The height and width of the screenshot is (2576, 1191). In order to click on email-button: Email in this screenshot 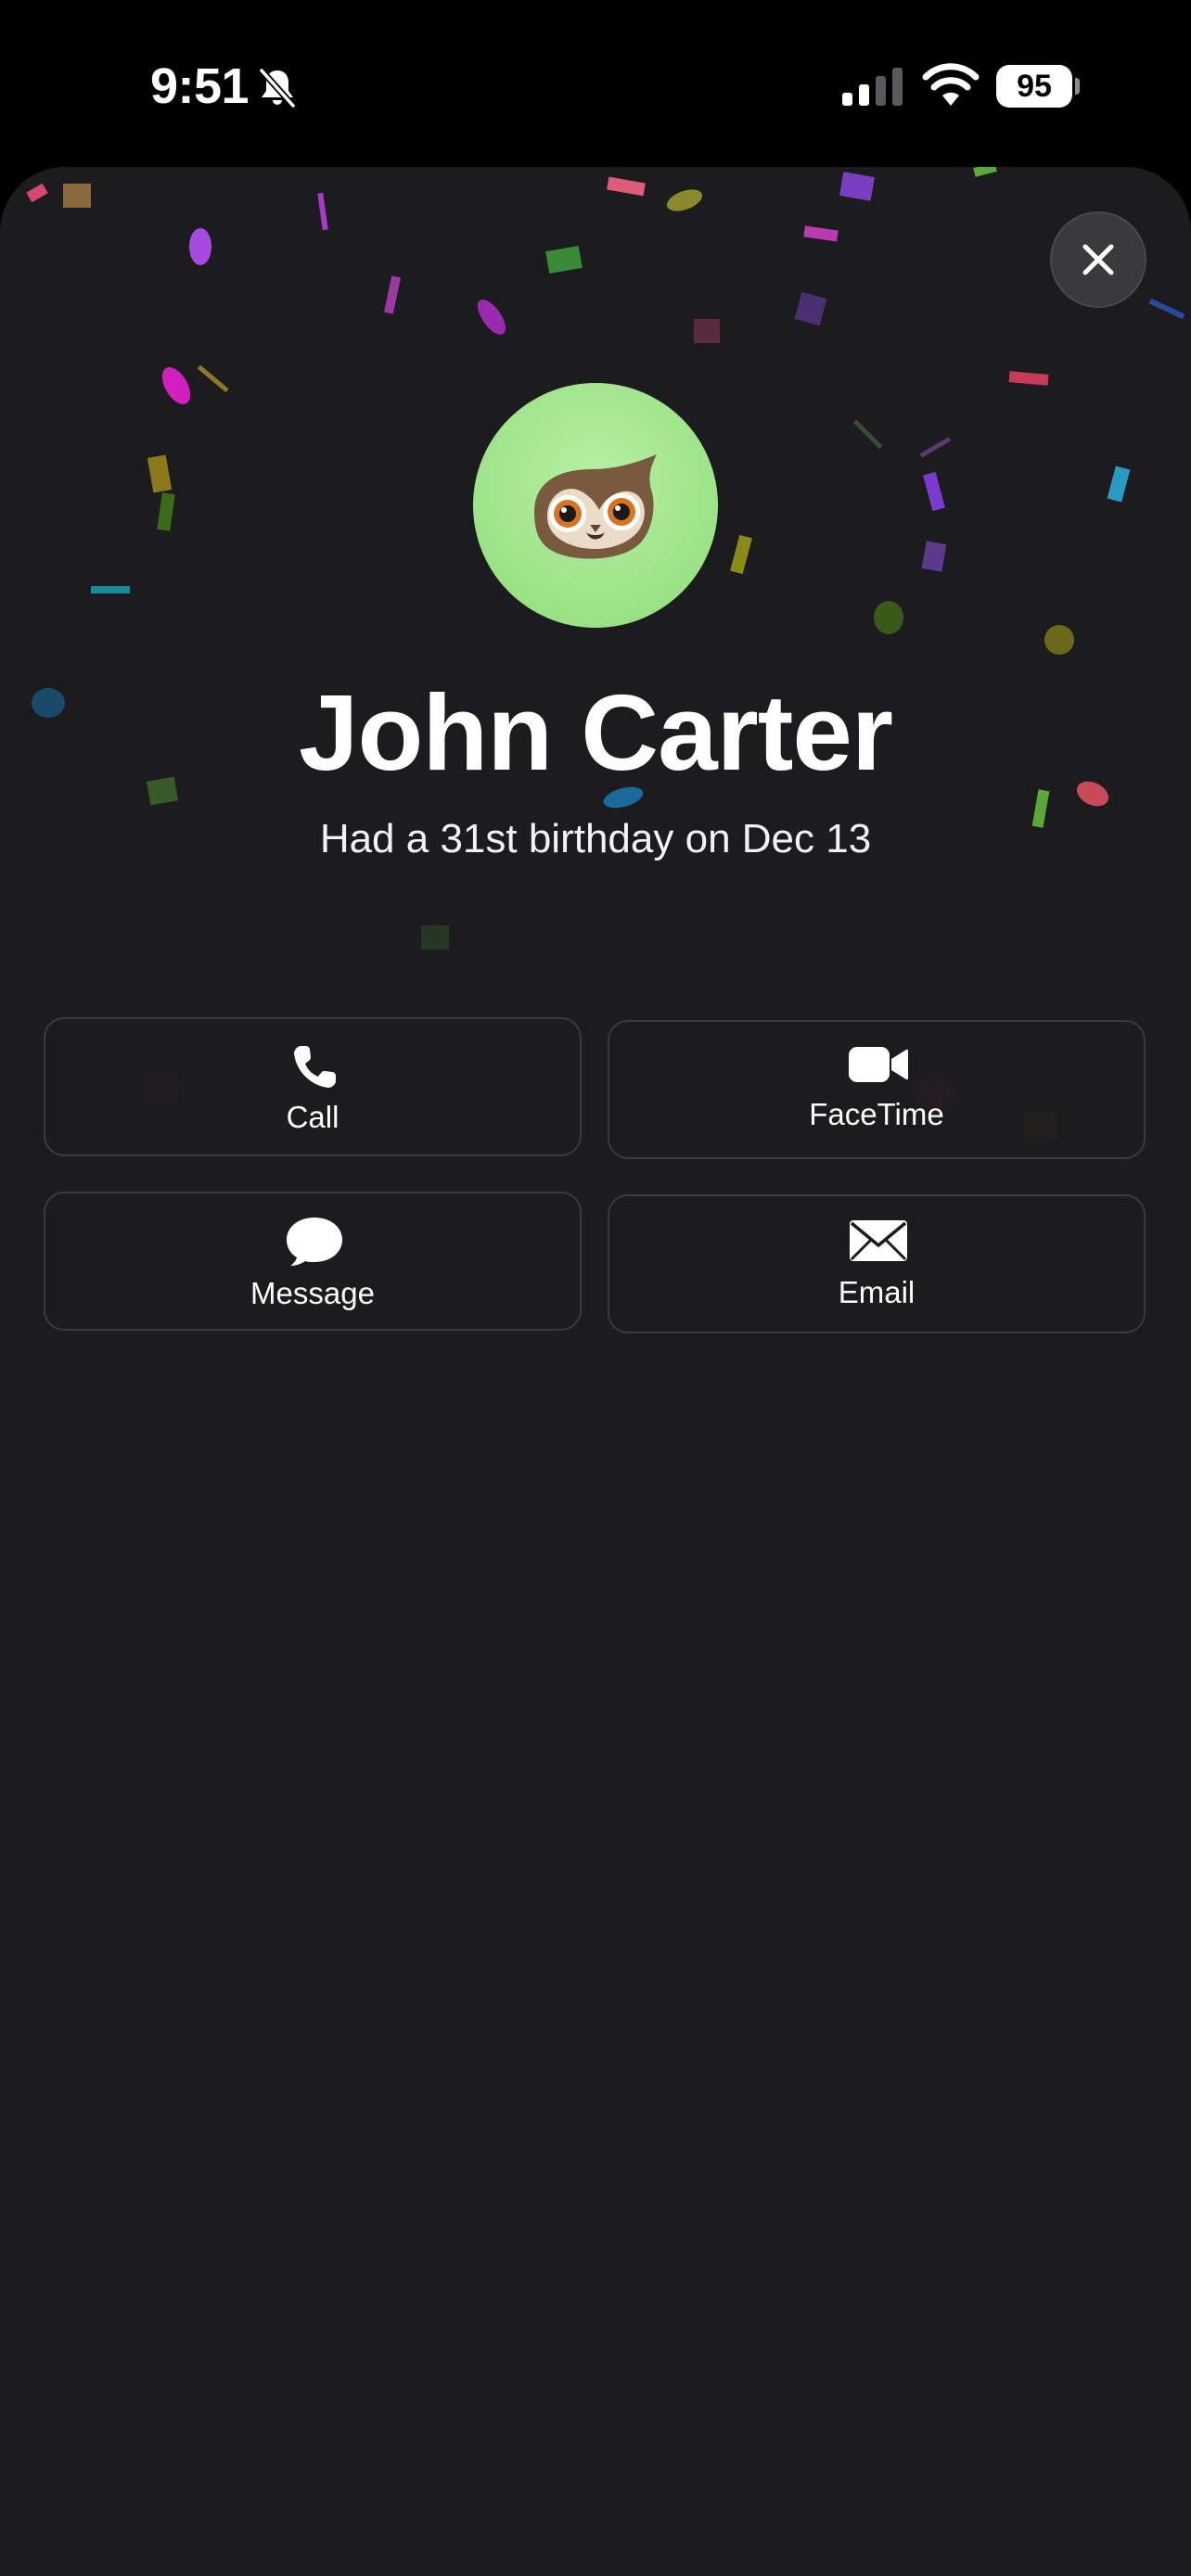, I will do `click(877, 1263)`.